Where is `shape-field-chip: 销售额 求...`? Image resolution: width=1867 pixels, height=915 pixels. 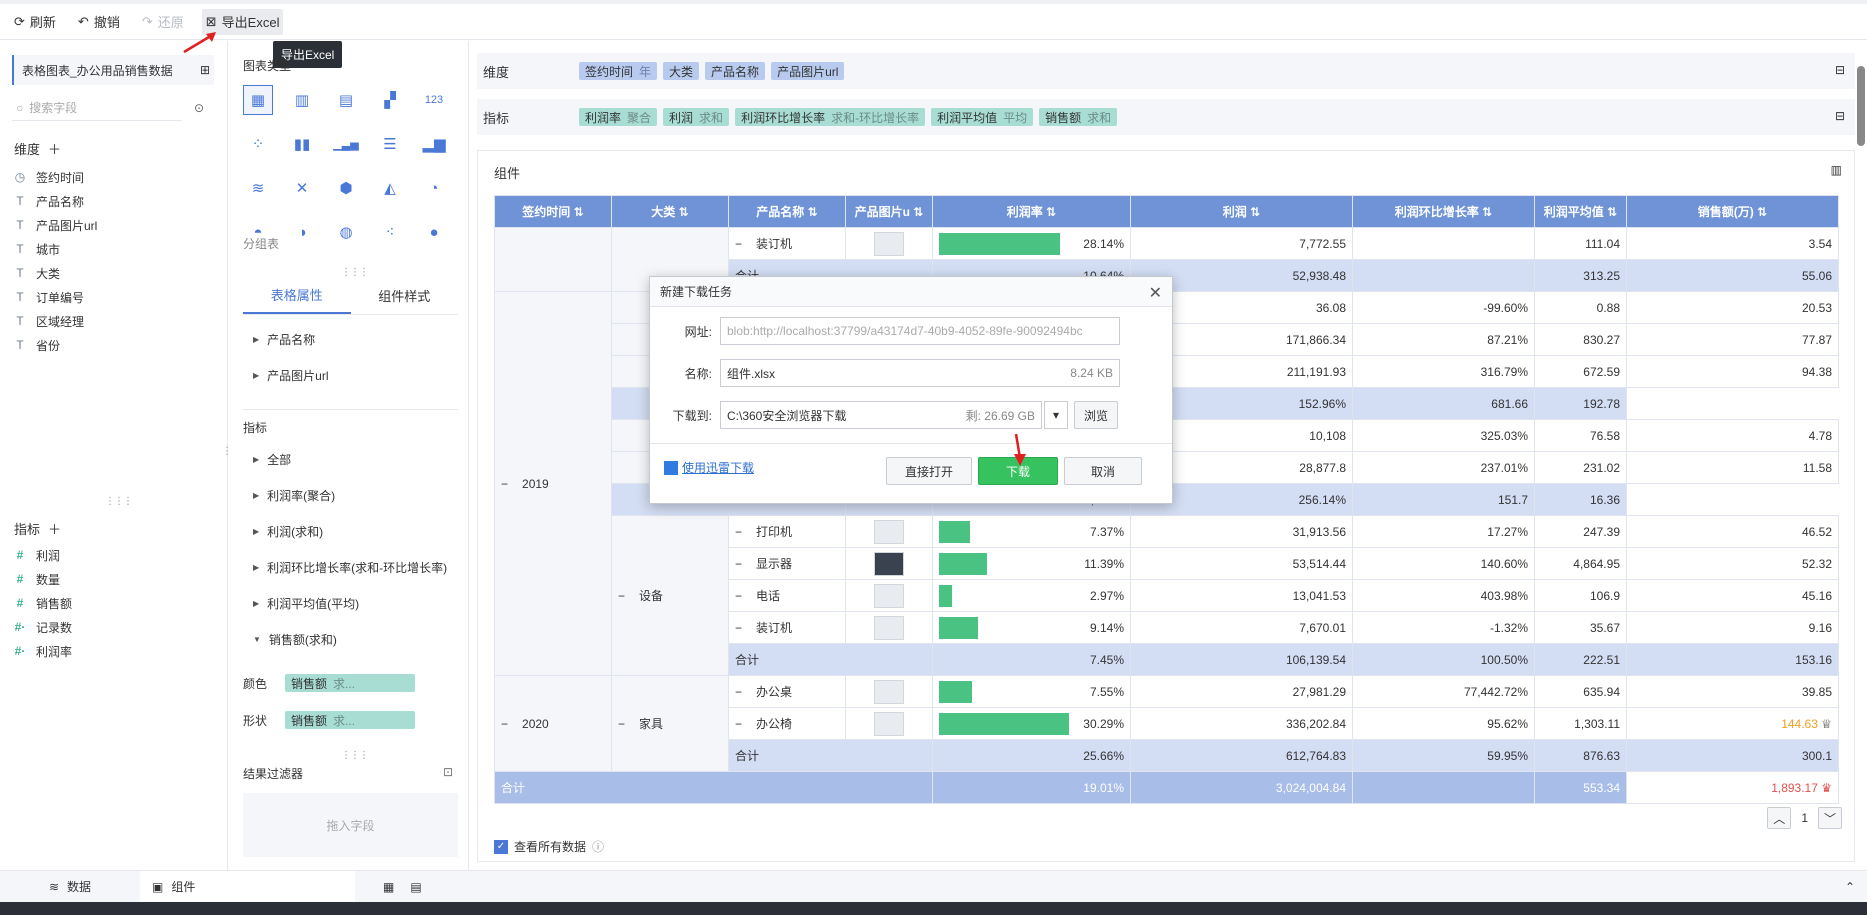
shape-field-chip: 销售额 求... is located at coordinates (350, 720).